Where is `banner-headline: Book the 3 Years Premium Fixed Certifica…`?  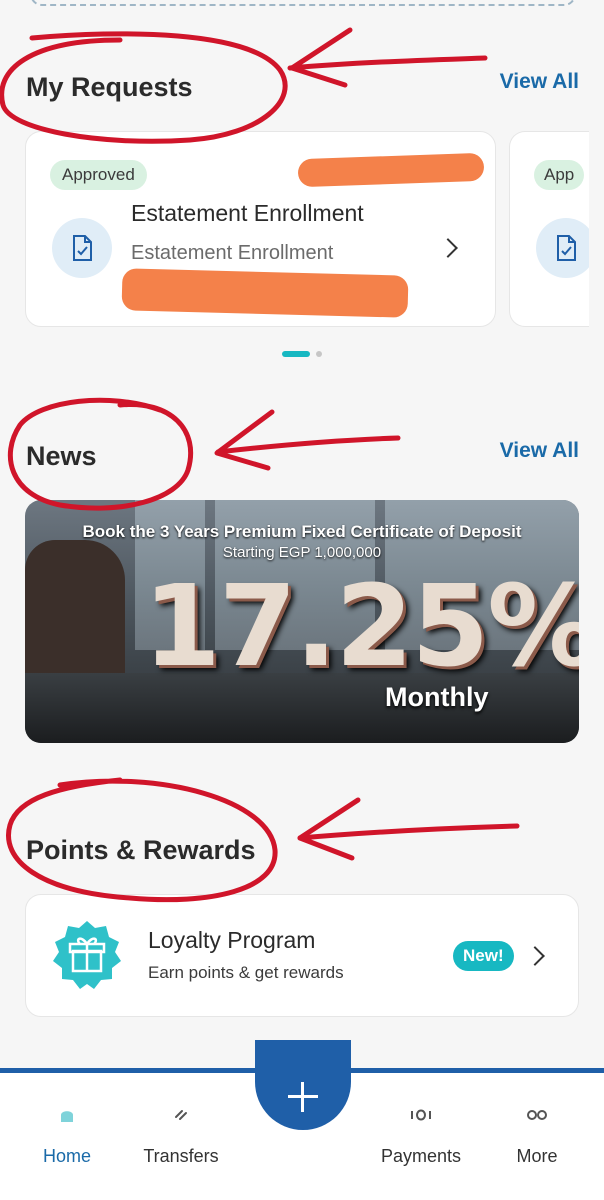 banner-headline: Book the 3 Years Premium Fixed Certifica… is located at coordinates (302, 531).